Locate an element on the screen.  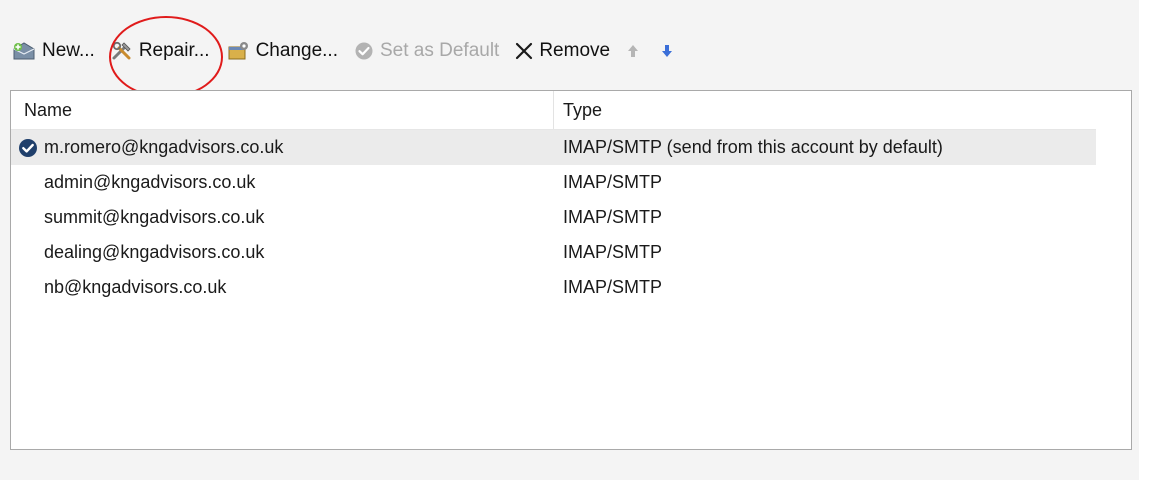
account-name: dealing@kngadvisors.co.uk is located at coordinates (154, 252).